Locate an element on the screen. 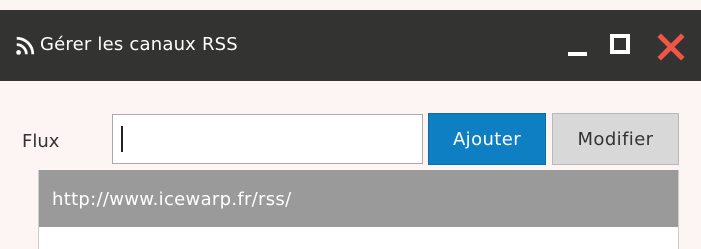  close-icon is located at coordinates (671, 47).